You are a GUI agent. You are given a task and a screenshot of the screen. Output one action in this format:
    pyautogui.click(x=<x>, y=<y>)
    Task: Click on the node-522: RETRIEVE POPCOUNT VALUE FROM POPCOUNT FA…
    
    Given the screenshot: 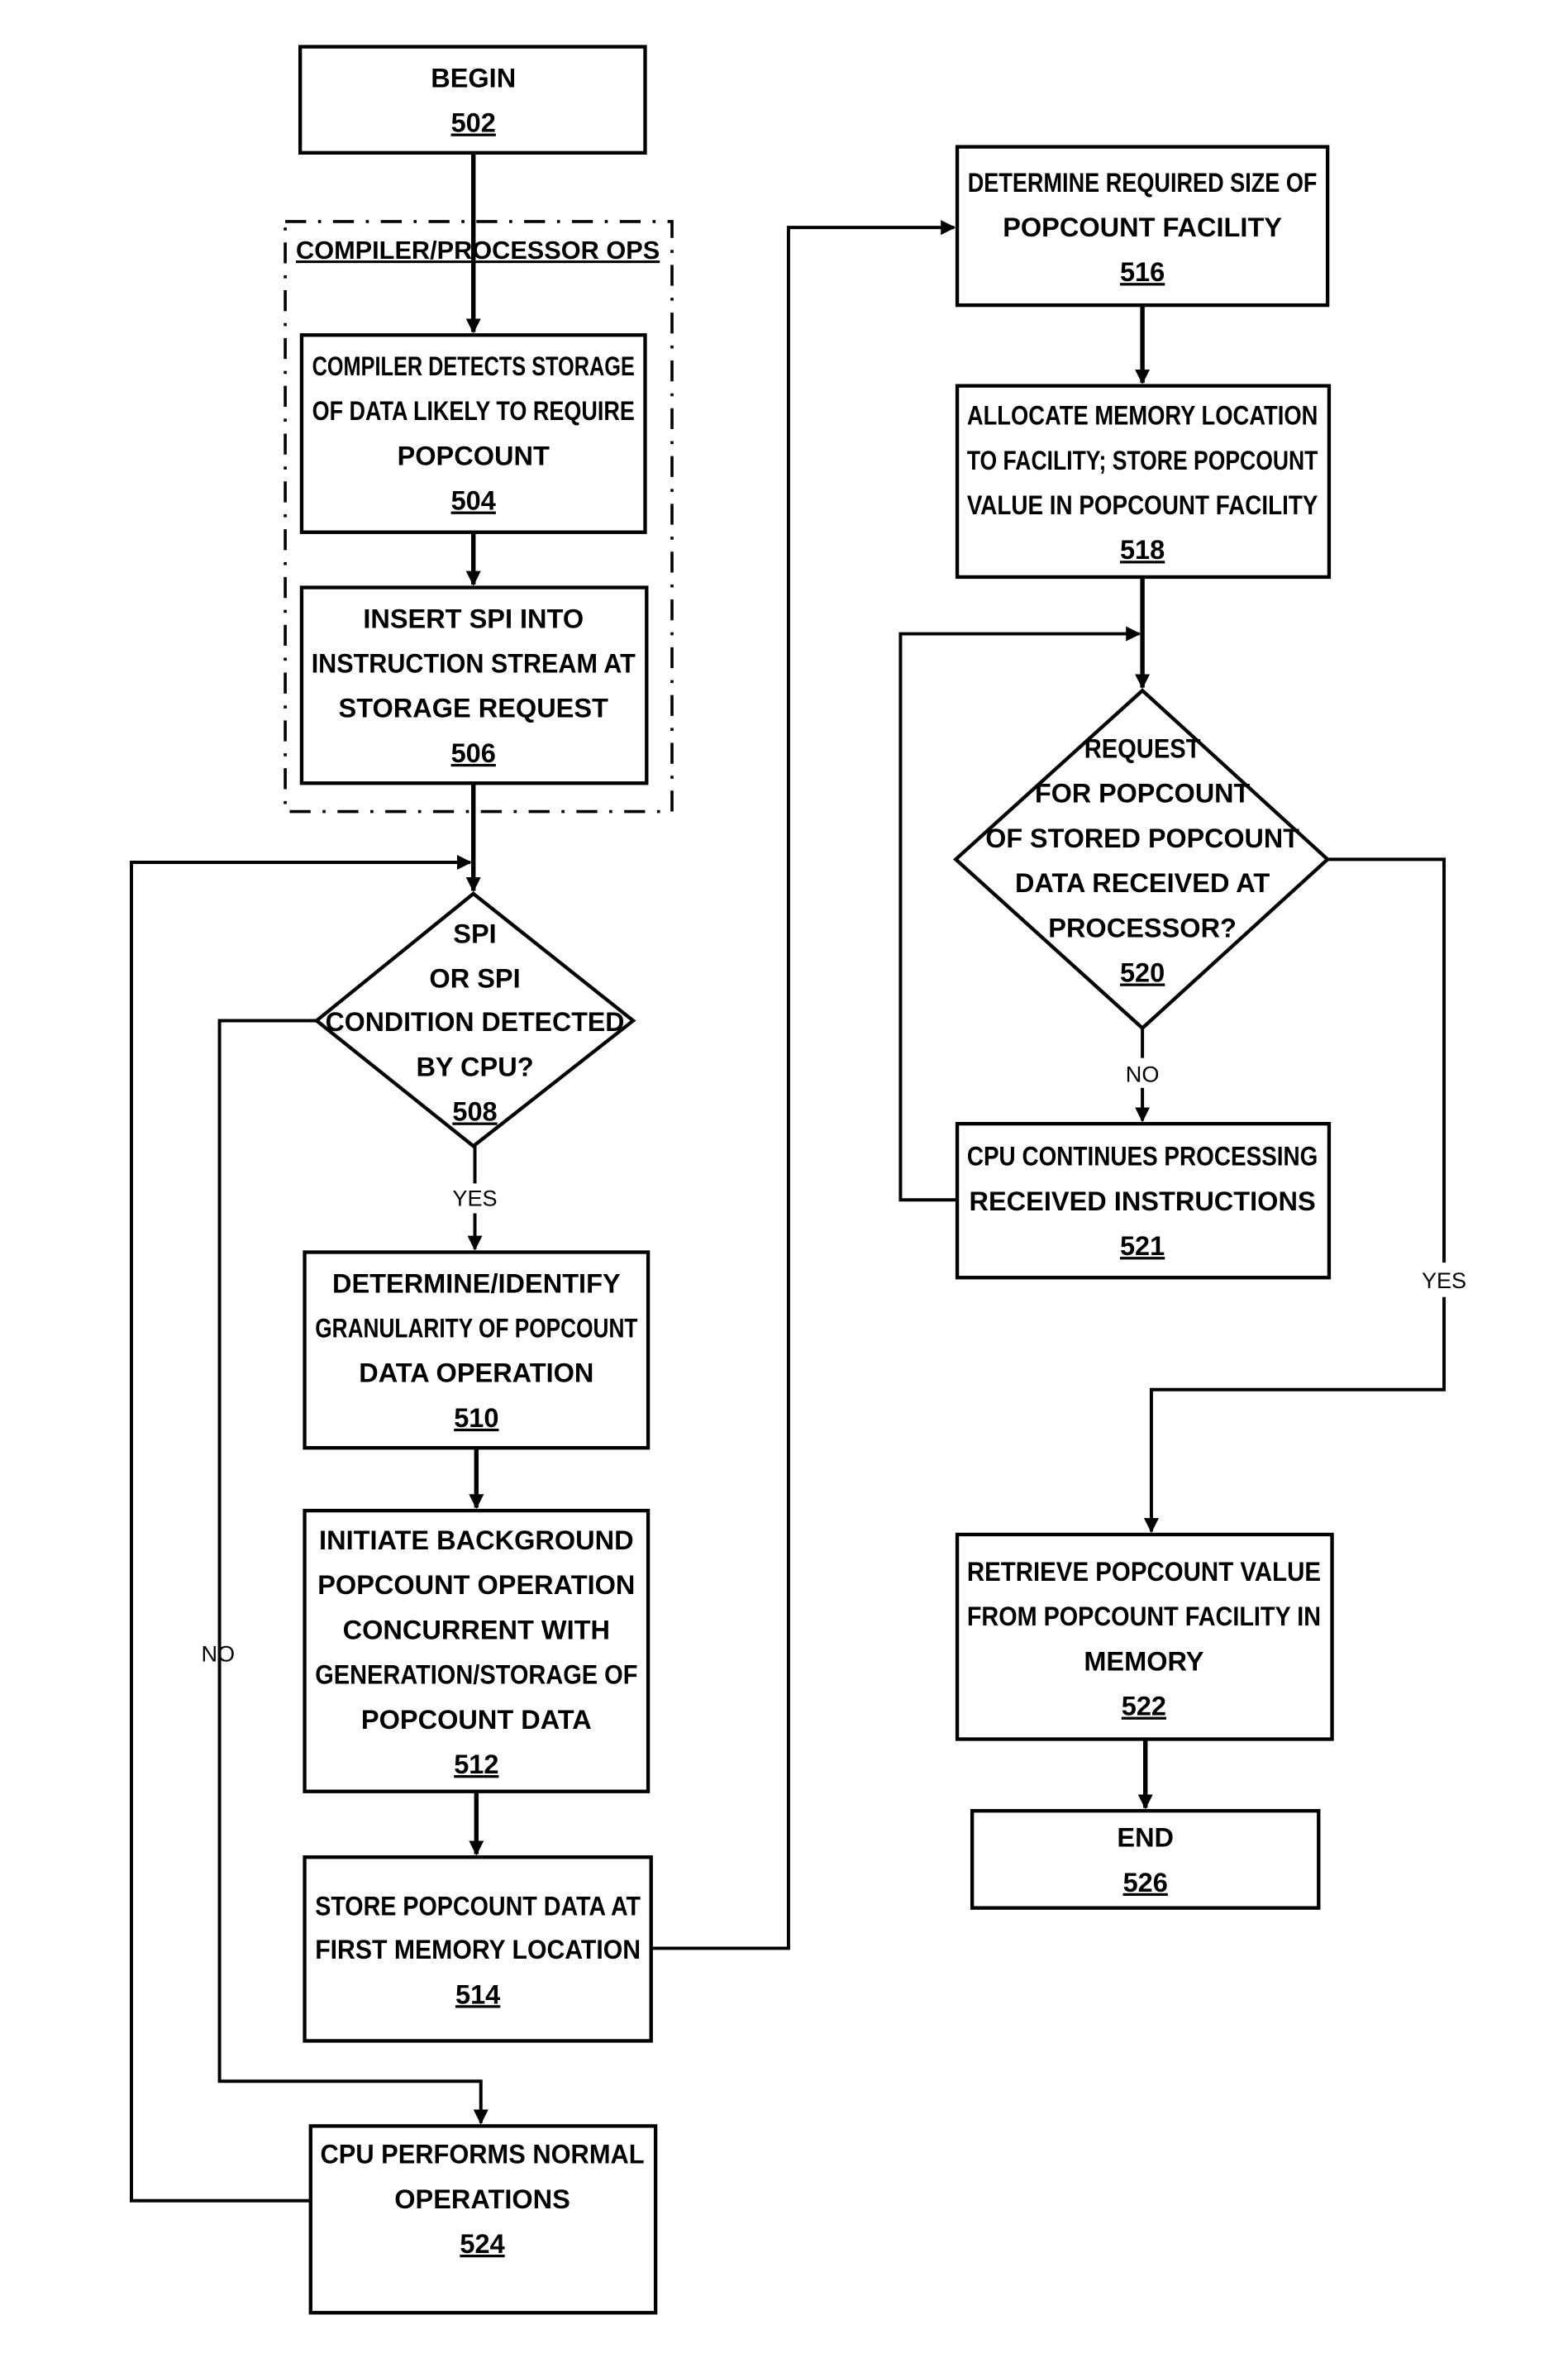 What is the action you would take?
    pyautogui.click(x=1144, y=1636)
    